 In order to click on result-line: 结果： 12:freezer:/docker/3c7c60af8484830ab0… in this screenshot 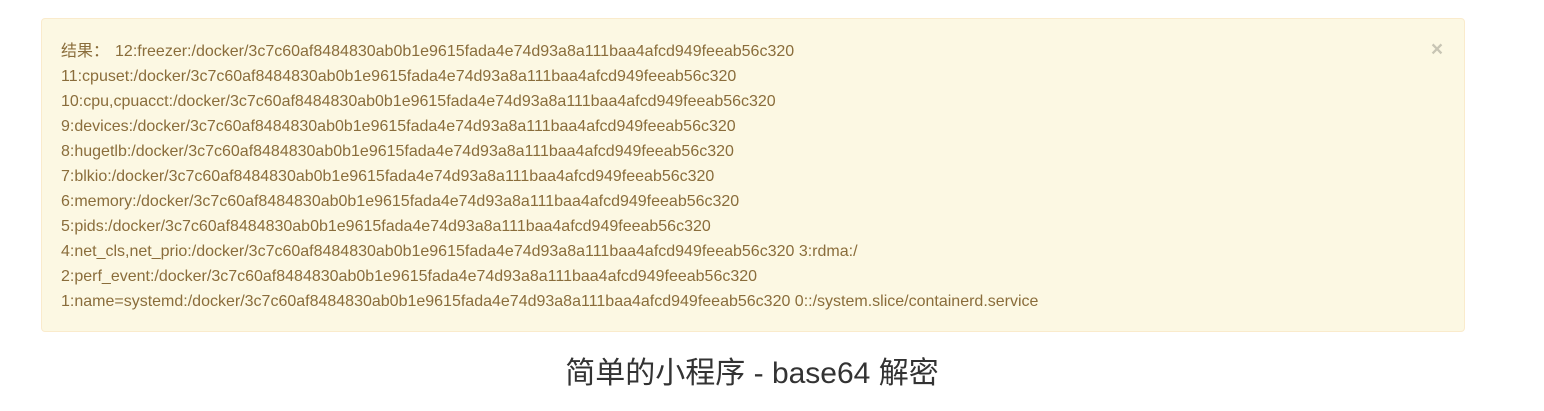, I will do `click(549, 51)`.